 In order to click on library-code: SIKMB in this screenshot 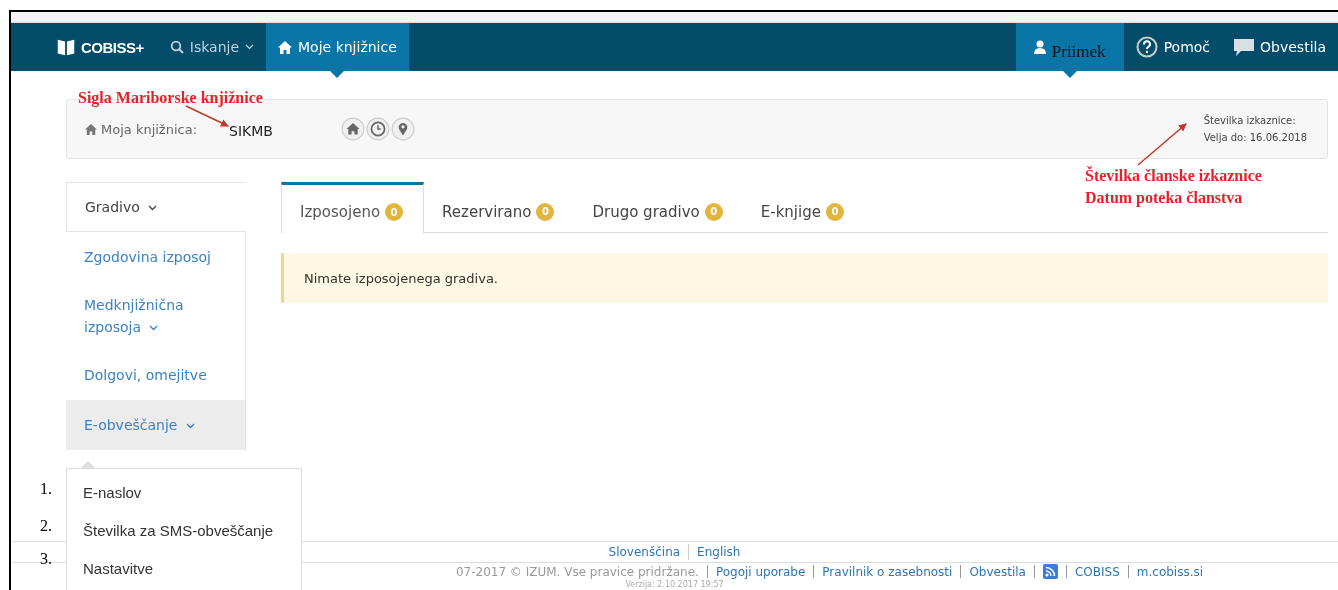, I will do `click(251, 131)`.